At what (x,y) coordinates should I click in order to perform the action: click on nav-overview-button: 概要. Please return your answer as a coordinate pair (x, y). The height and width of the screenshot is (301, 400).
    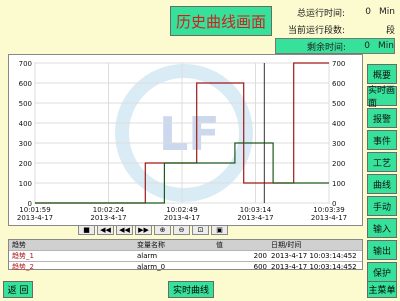
    Looking at the image, I should click on (382, 74).